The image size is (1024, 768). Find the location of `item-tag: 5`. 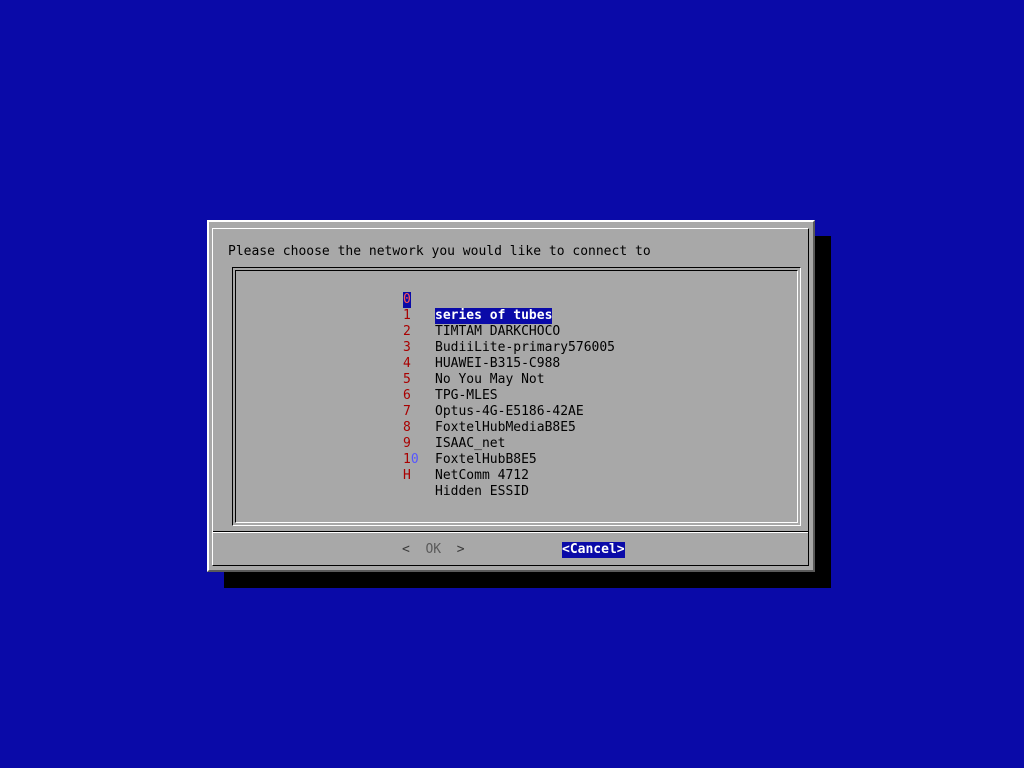

item-tag: 5 is located at coordinates (407, 379).